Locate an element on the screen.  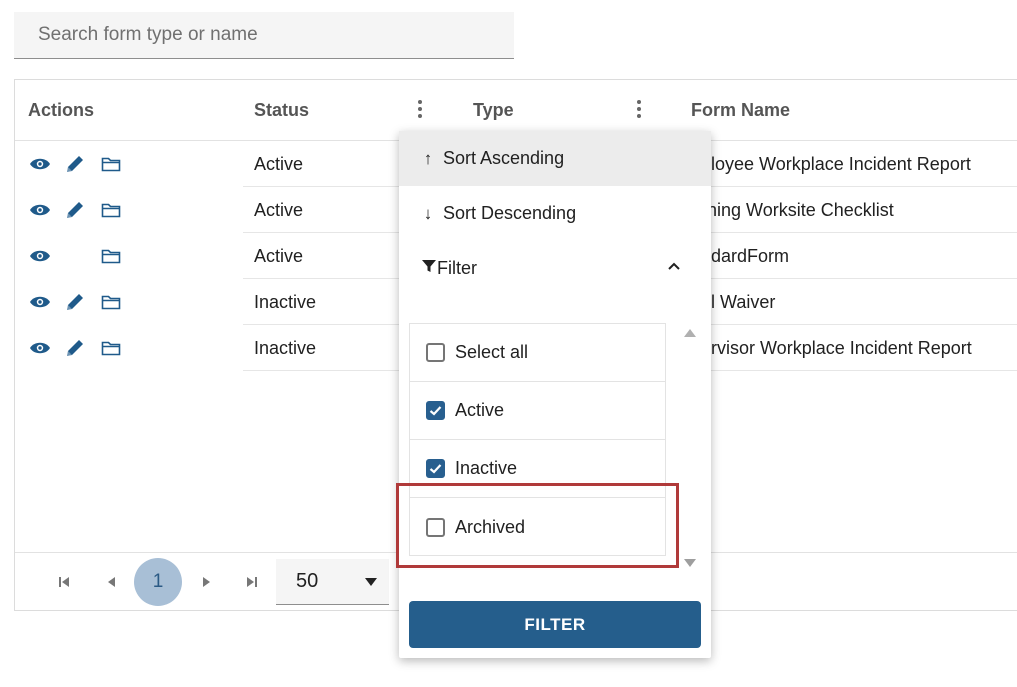
first-page-button is located at coordinates (64, 581).